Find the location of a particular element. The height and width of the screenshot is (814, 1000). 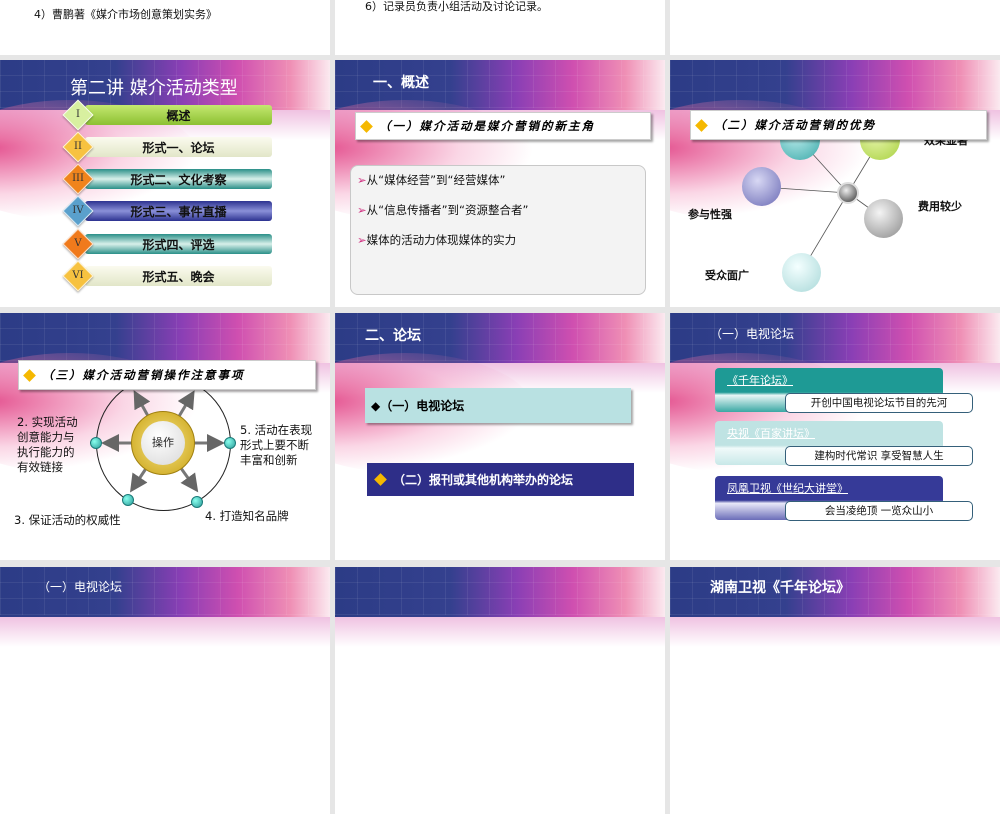

bullet-text: 从“信息传播者”到“资源整合者” is located at coordinates (447, 210).